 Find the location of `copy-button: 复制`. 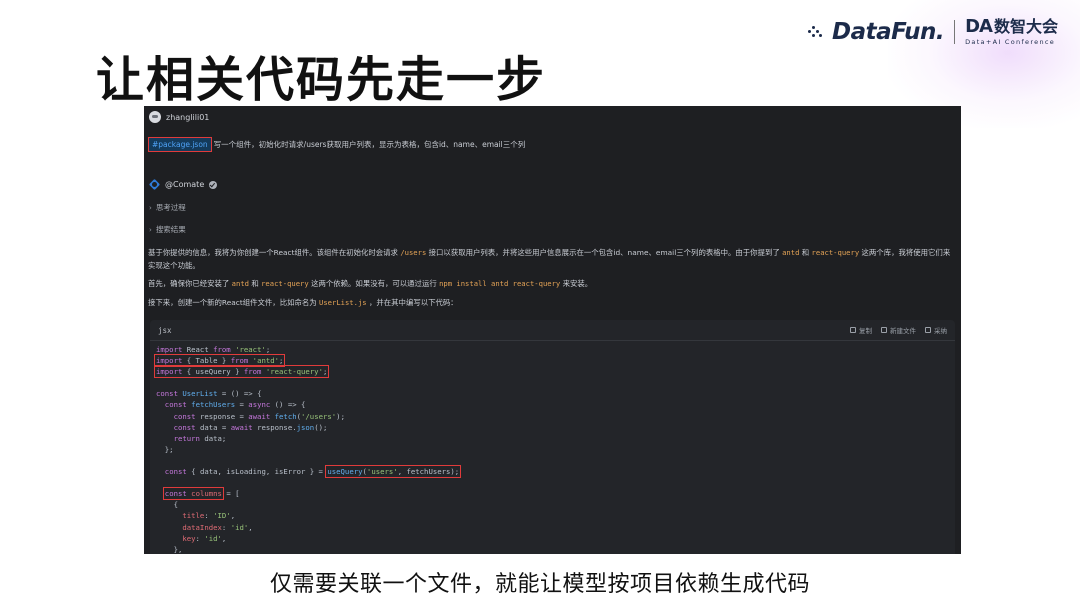

copy-button: 复制 is located at coordinates (861, 330).